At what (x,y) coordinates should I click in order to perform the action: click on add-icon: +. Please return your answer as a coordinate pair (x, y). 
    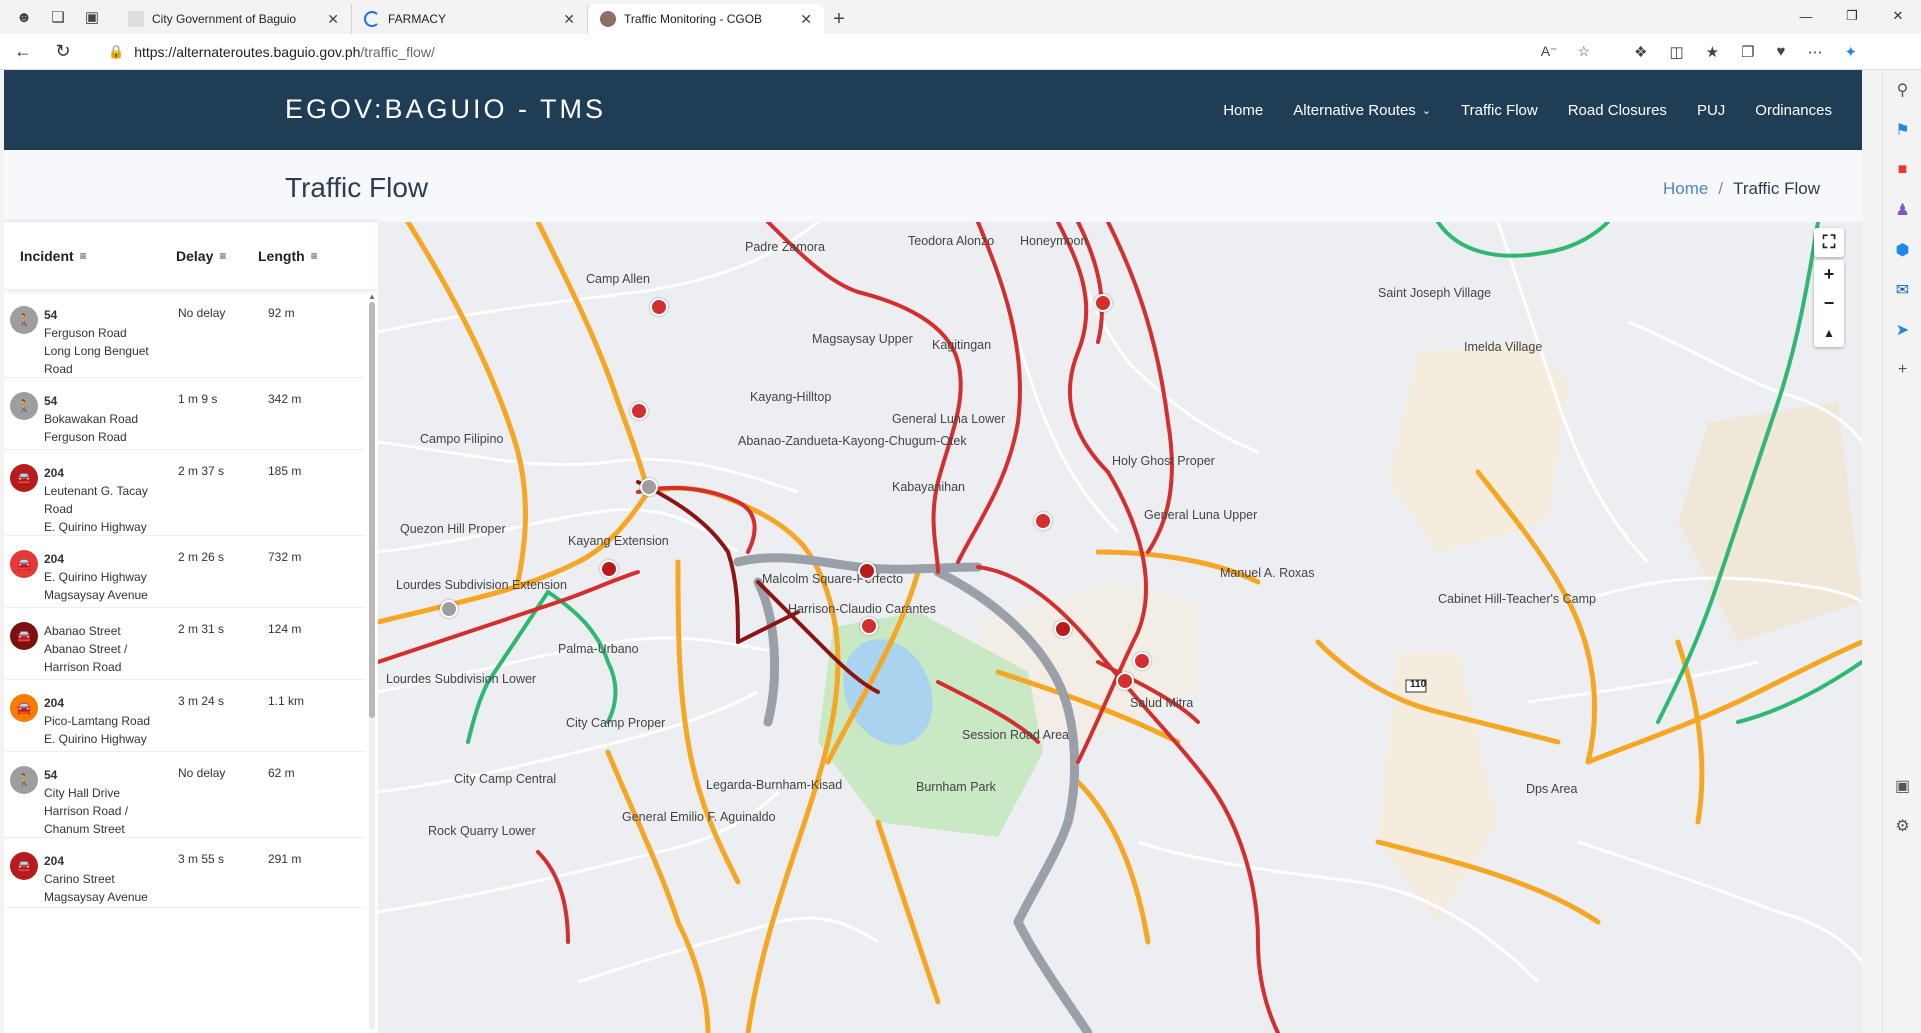
    Looking at the image, I should click on (1902, 370).